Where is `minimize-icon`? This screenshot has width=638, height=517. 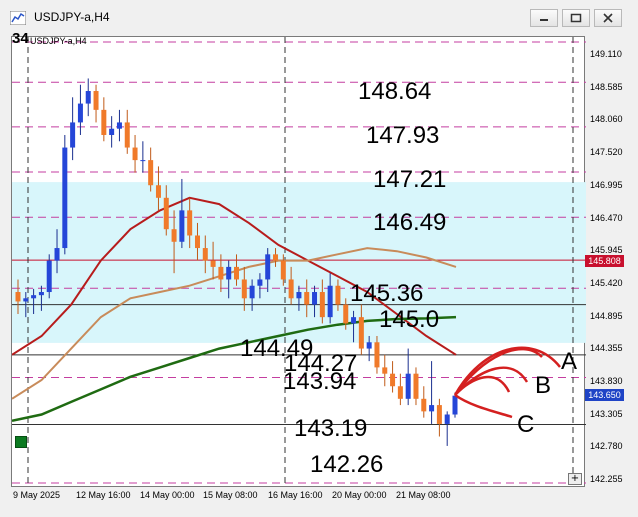
minimize-icon is located at coordinates (544, 20).